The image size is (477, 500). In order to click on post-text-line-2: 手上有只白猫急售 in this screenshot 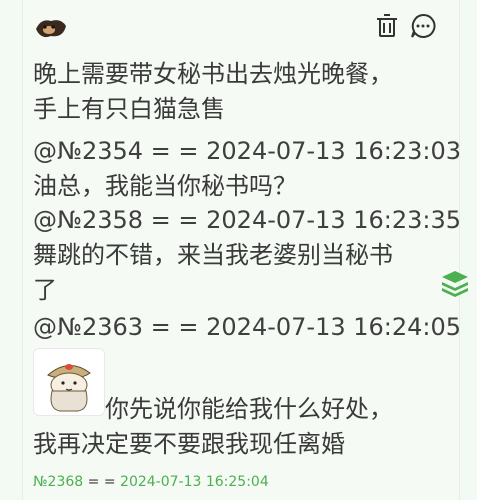, I will do `click(129, 109)`.